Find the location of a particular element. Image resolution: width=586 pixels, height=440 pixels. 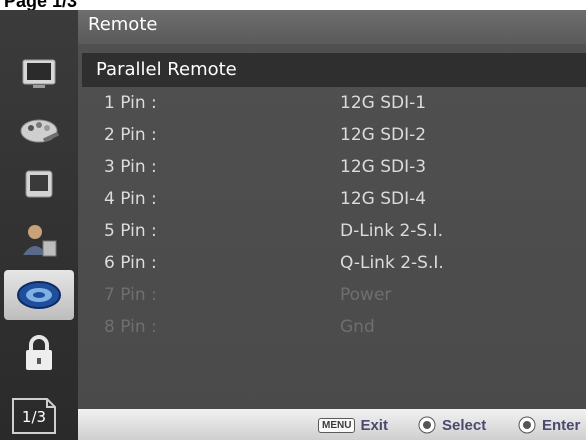

exit-hint: MENU Exit is located at coordinates (353, 425).